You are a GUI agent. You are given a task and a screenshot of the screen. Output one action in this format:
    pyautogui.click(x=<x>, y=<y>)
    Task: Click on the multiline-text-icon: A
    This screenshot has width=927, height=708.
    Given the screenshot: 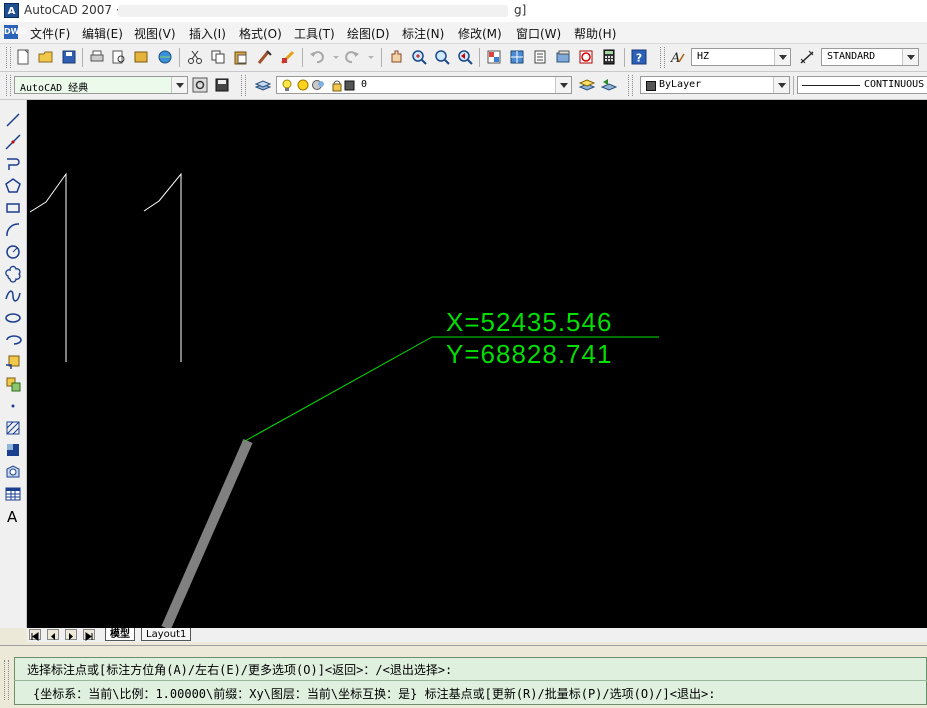 What is the action you would take?
    pyautogui.click(x=13, y=516)
    